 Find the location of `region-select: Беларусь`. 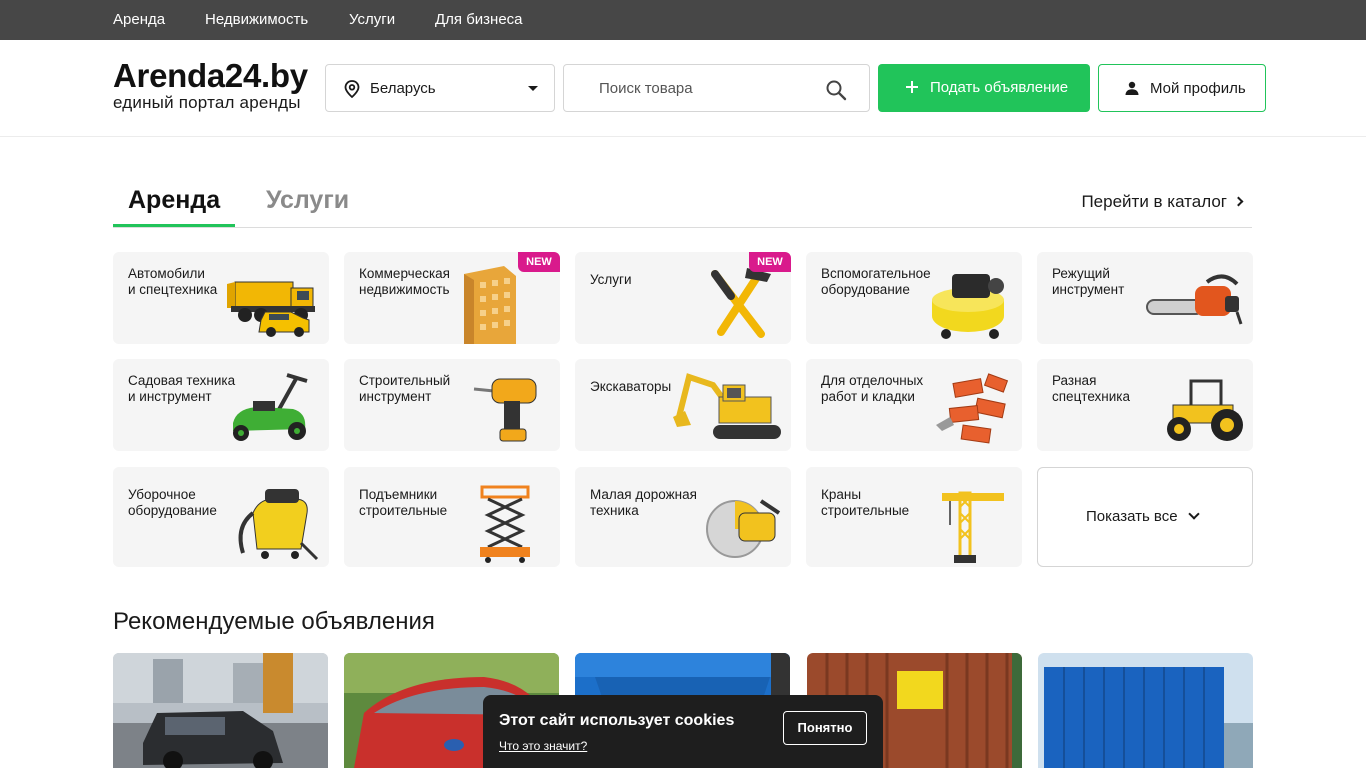

region-select: Беларусь is located at coordinates (440, 88).